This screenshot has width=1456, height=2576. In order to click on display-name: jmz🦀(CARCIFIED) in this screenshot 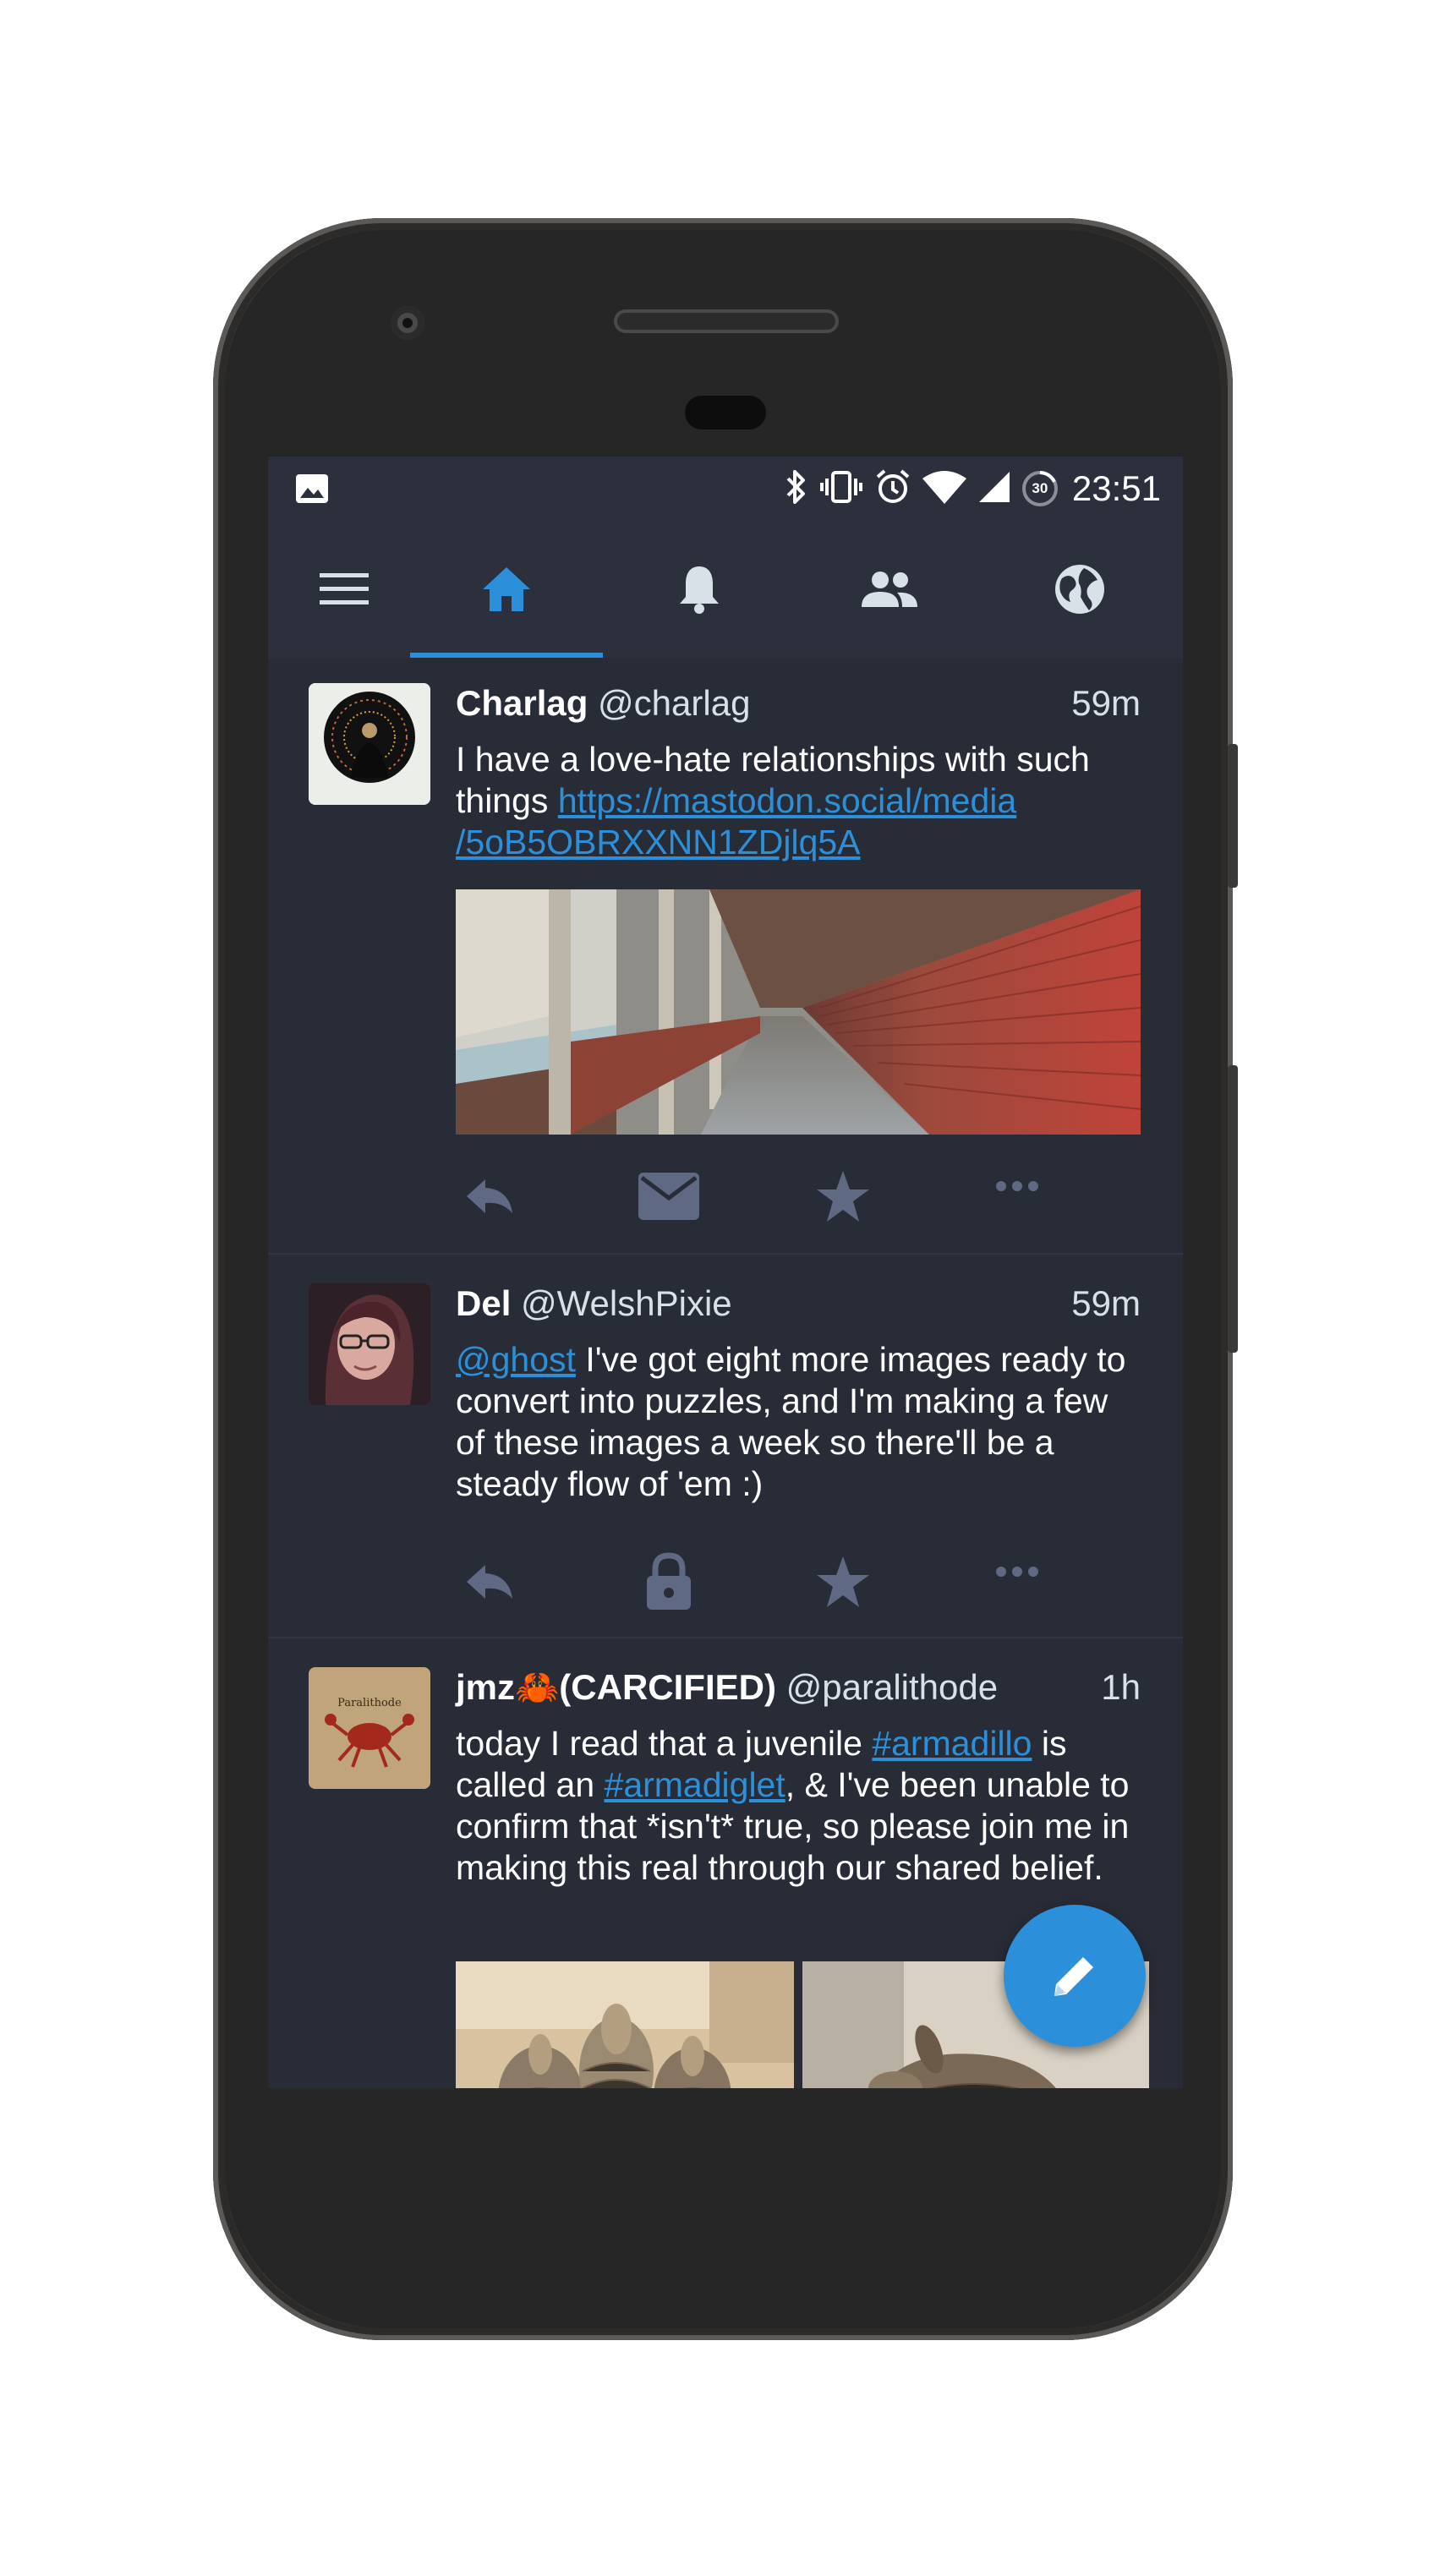, I will do `click(616, 1687)`.